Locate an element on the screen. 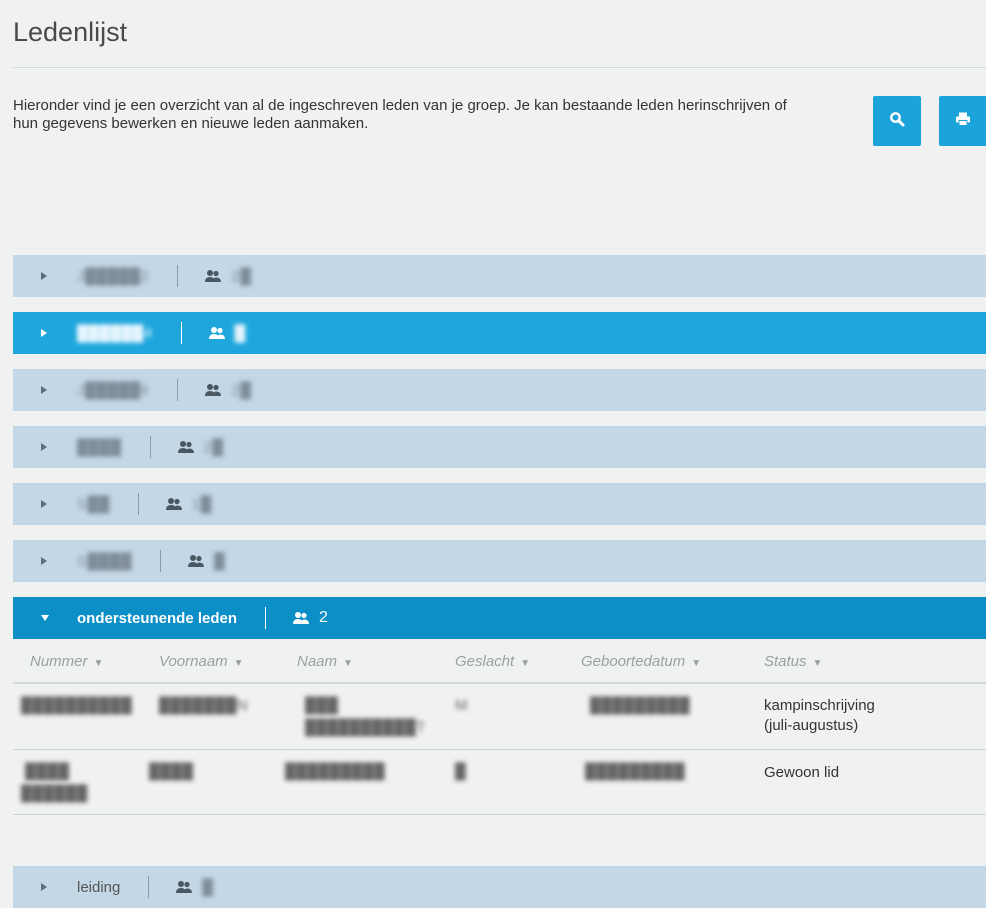  group-row: J█████6 2█ is located at coordinates (499, 390).